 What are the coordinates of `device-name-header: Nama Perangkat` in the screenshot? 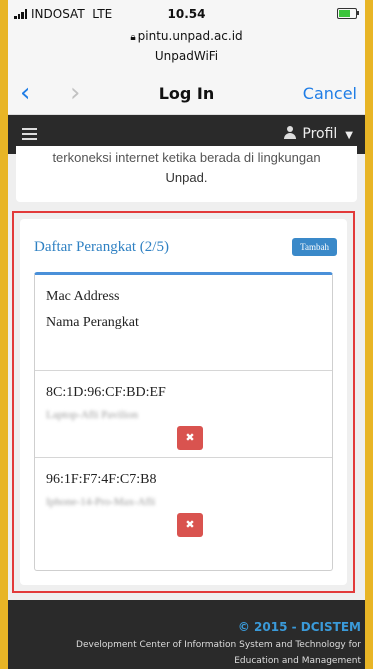 It's located at (92, 322).